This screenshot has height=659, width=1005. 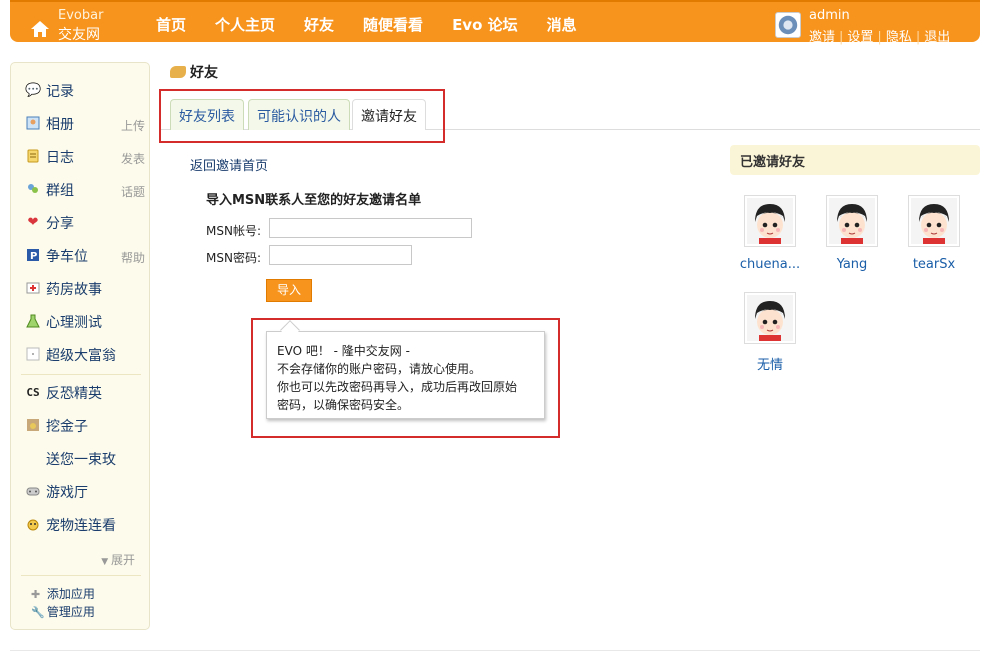 What do you see at coordinates (229, 164) in the screenshot?
I see `back-to-invite-home-link: 返回邀请首页` at bounding box center [229, 164].